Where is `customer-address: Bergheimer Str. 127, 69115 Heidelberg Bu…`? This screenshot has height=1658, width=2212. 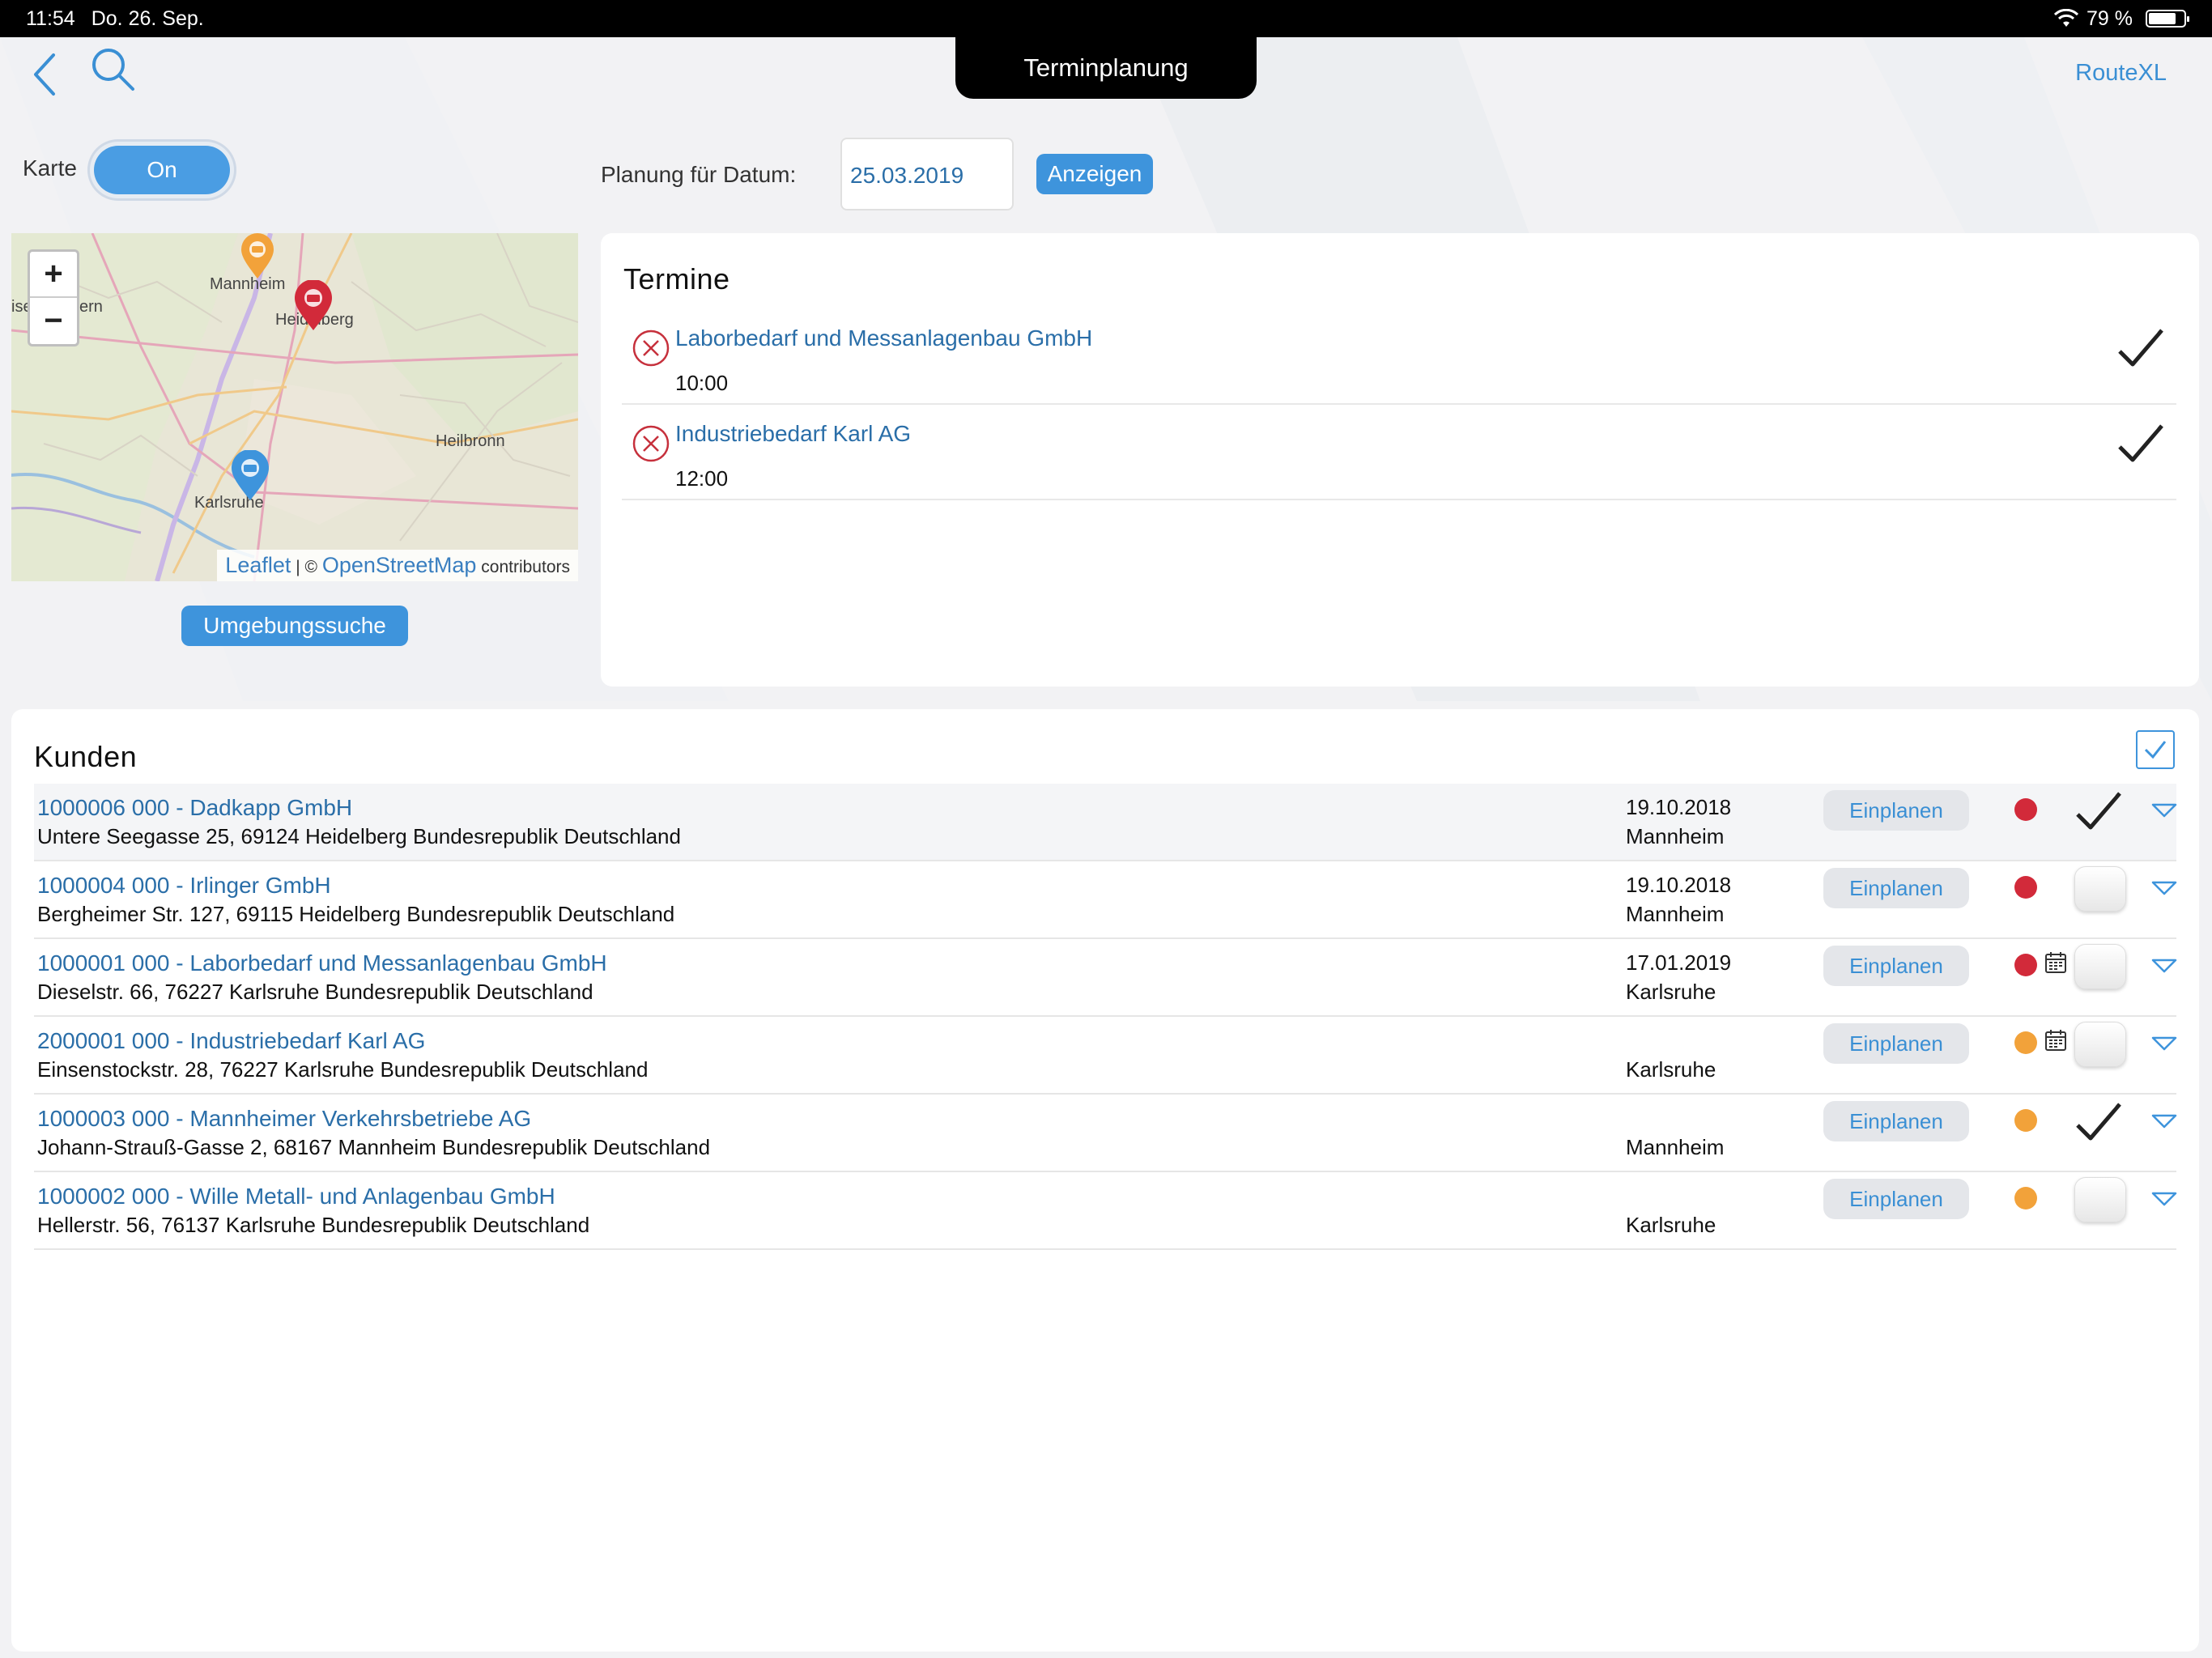
customer-address: Bergheimer Str. 127, 69115 Heidelberg Bu… is located at coordinates (356, 914).